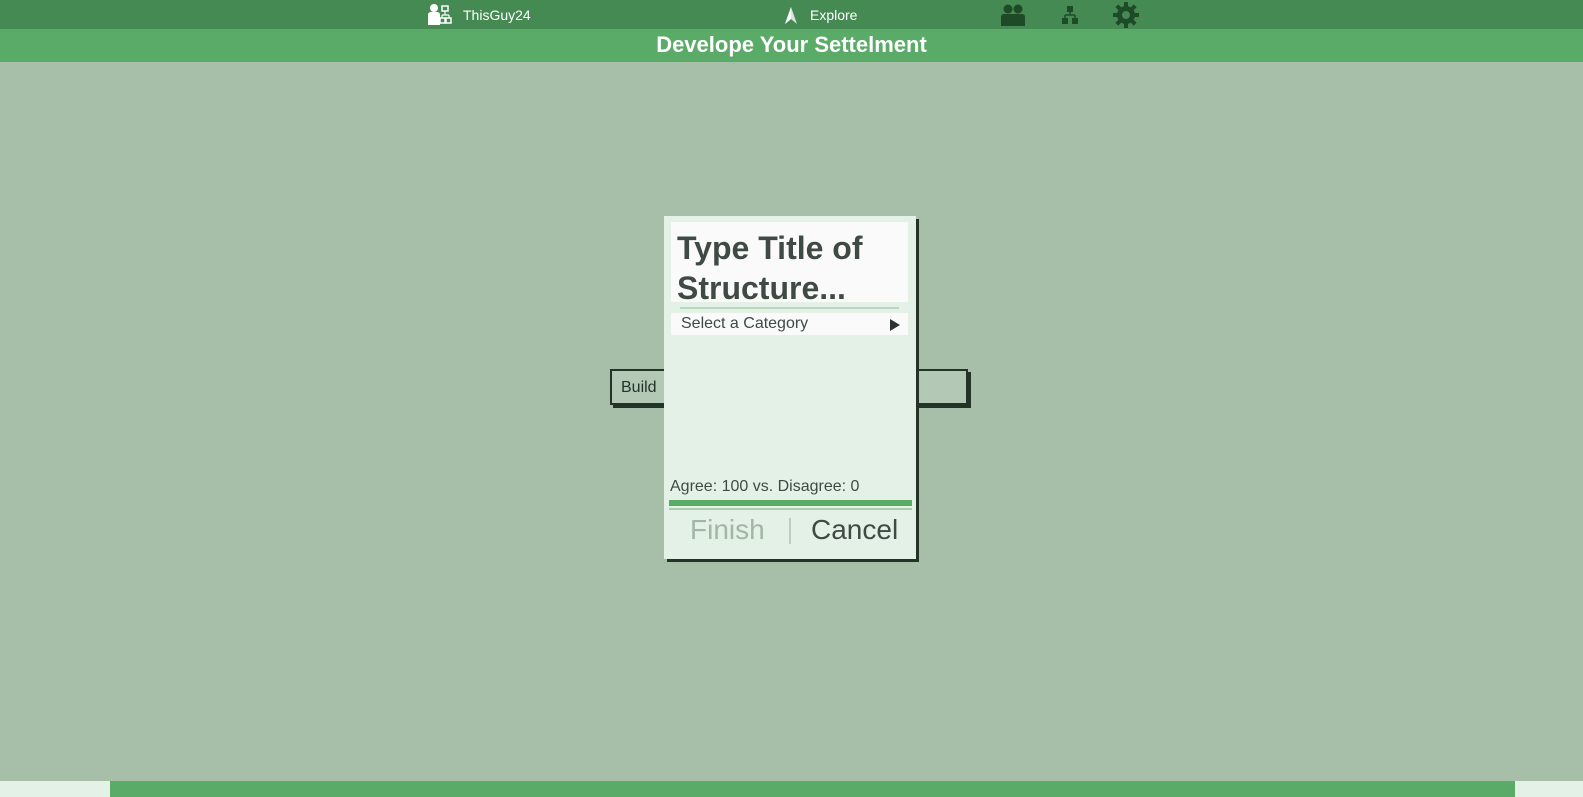 Image resolution: width=1583 pixels, height=797 pixels. What do you see at coordinates (639, 387) in the screenshot?
I see `build-label: Build` at bounding box center [639, 387].